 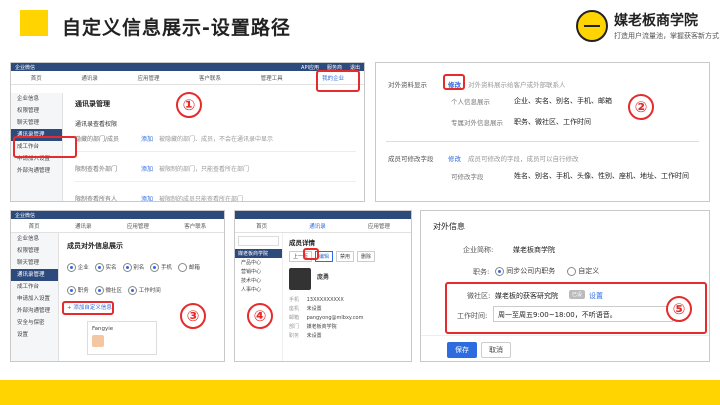 I want to click on position-option-sync: 同步公司内职务, so click(x=525, y=271).